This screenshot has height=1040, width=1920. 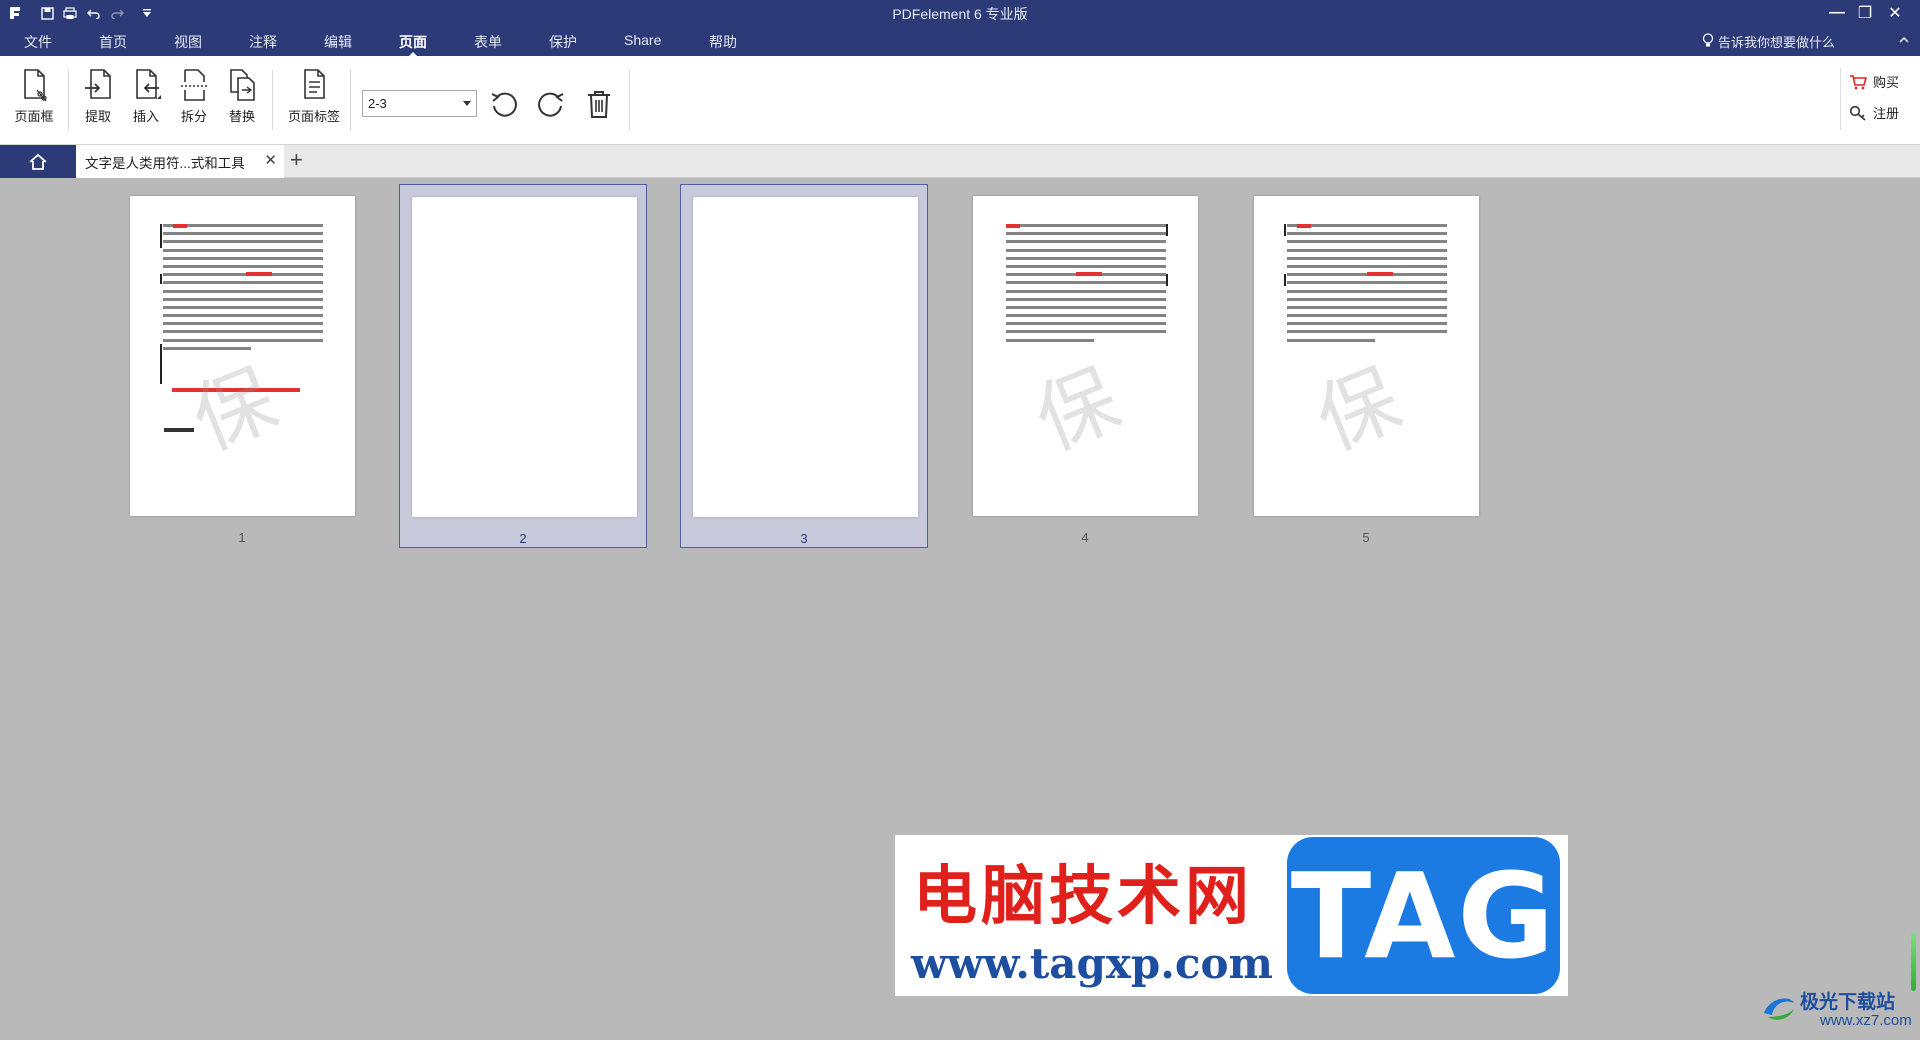 I want to click on rotate-left-button, so click(x=504, y=104).